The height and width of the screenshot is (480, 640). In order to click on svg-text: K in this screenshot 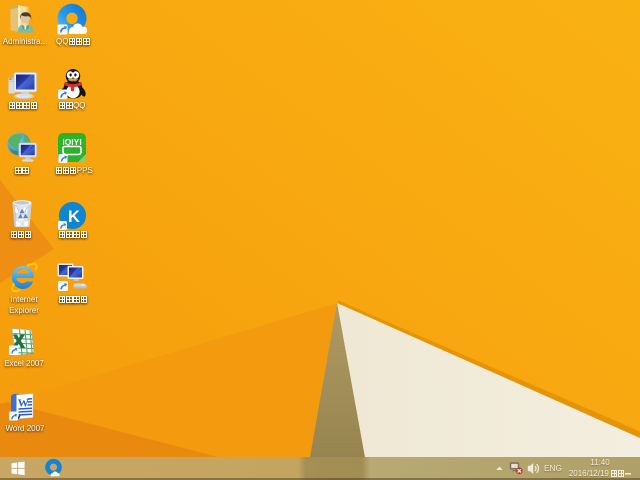, I will do `click(74, 217)`.